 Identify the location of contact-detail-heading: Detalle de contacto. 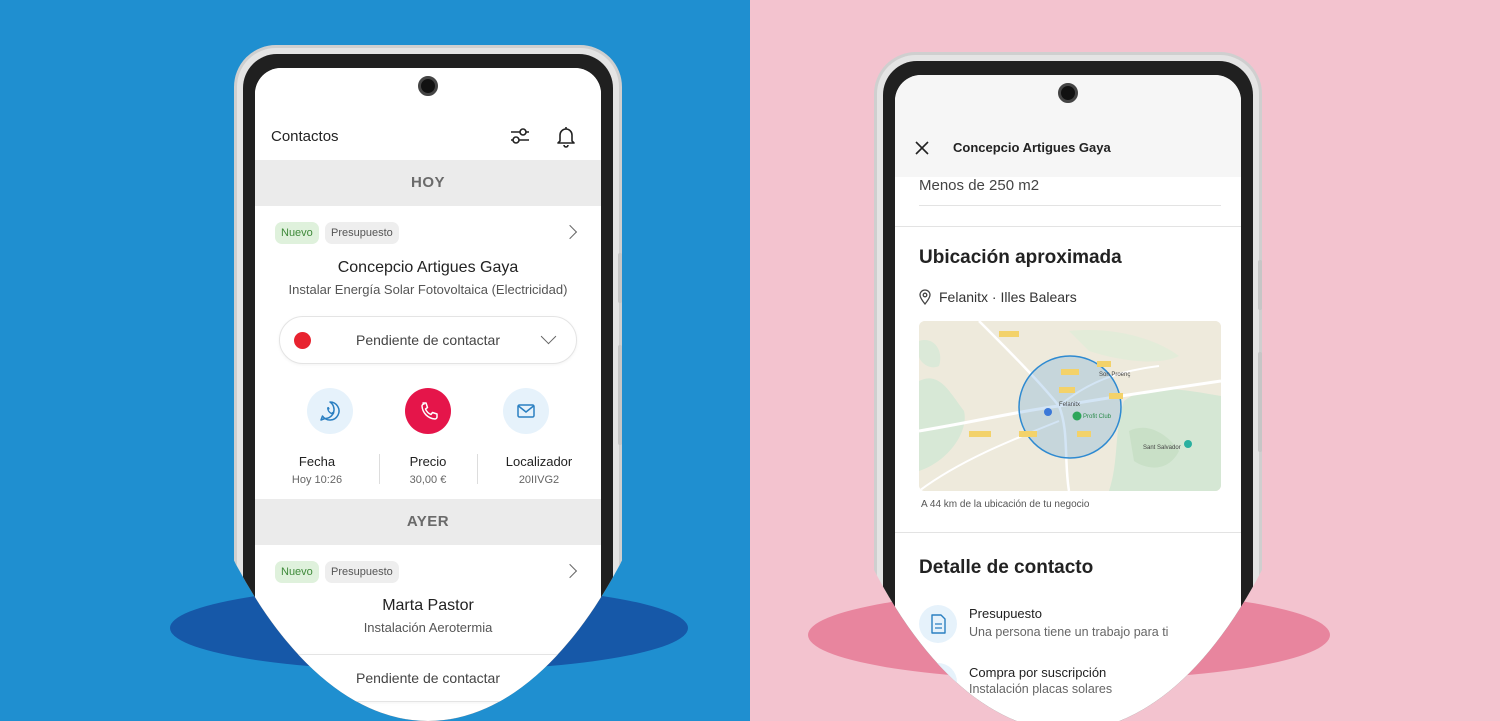
(1006, 567).